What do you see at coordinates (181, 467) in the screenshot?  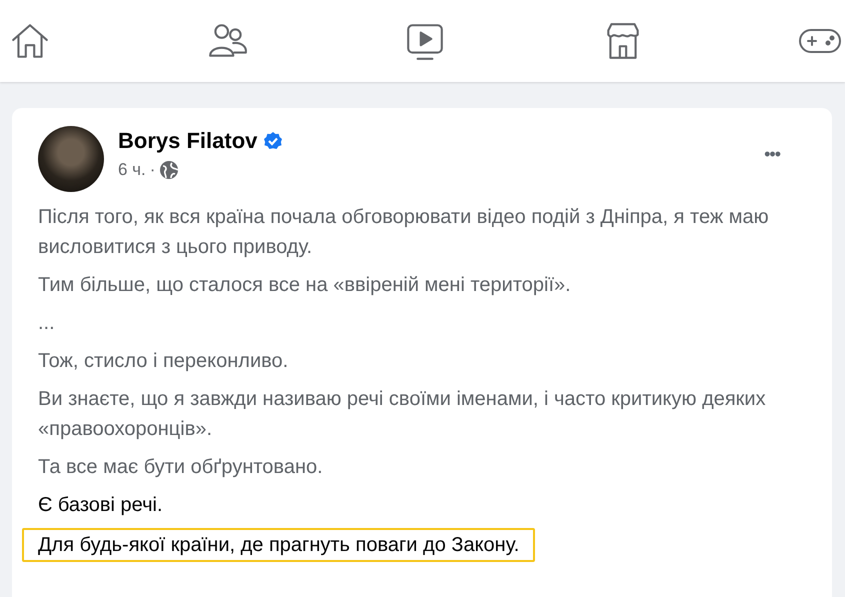 I see `blurred-paragraph: Та все має бути обґрунтовано.` at bounding box center [181, 467].